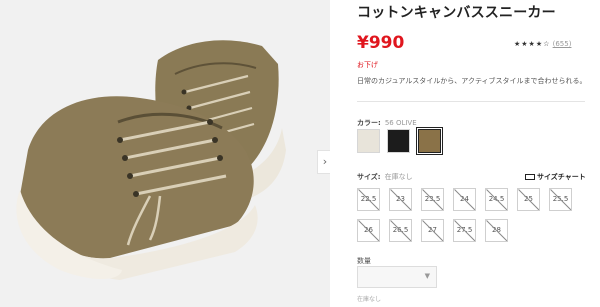 The width and height of the screenshot is (600, 307). I want to click on selected-color-name: 56 OLIVE, so click(400, 123).